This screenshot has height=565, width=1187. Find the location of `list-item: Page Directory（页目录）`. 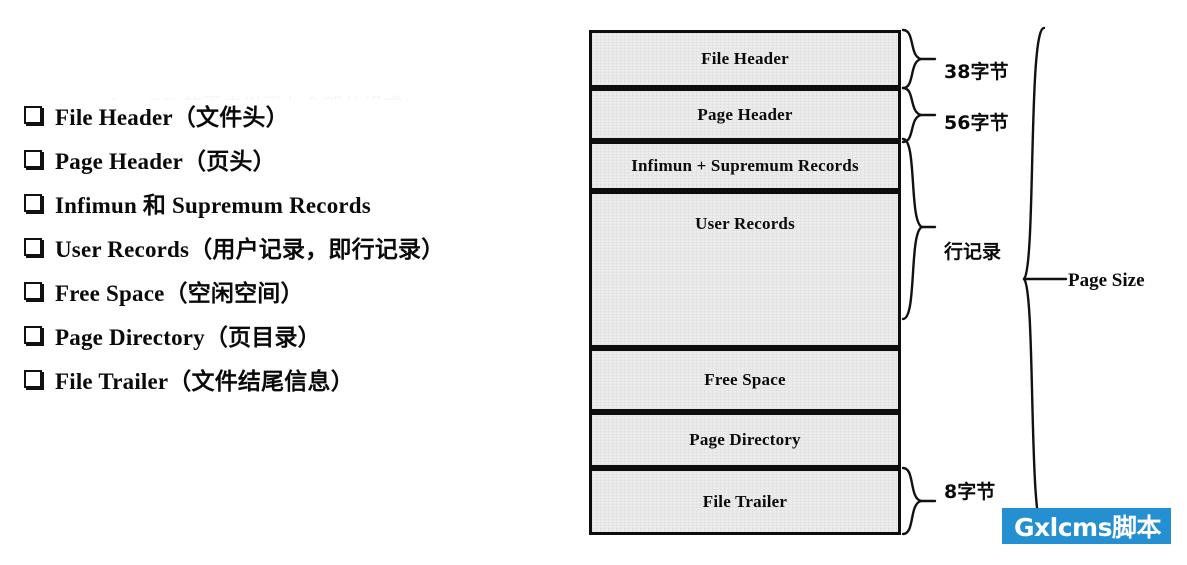

list-item: Page Directory（页目录） is located at coordinates (284, 338).